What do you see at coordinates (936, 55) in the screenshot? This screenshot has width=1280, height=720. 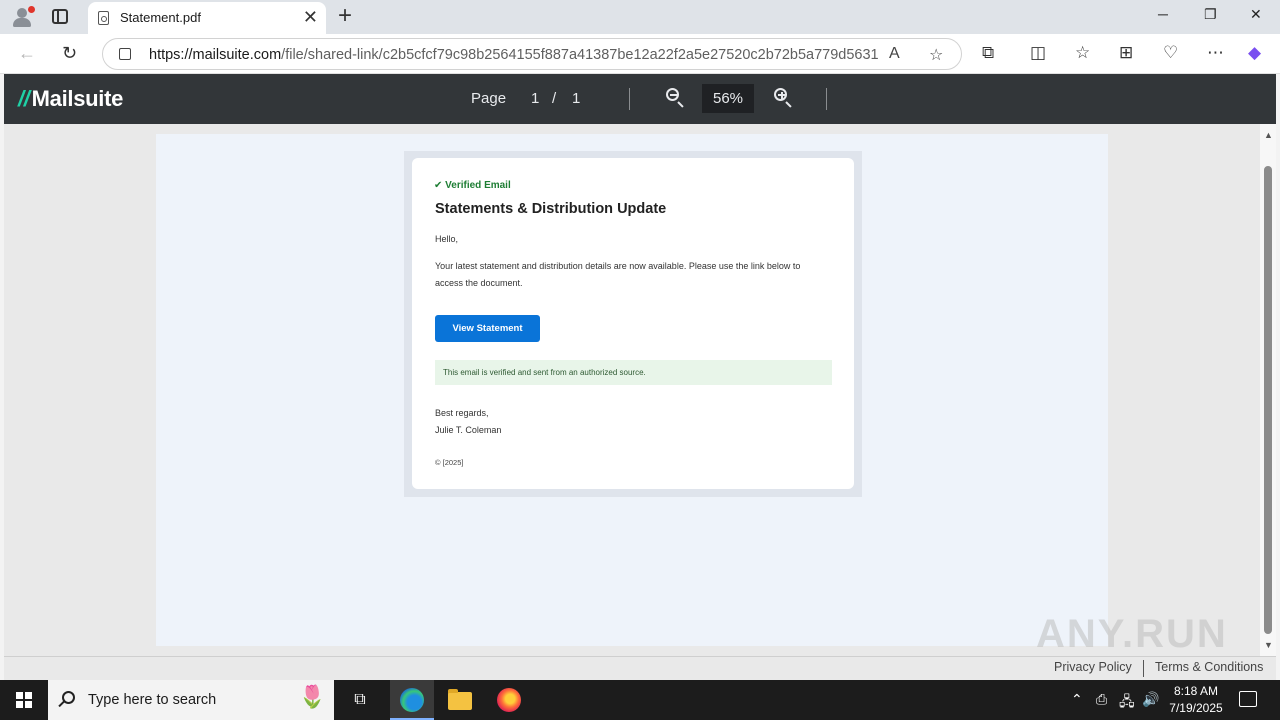 I see `favorite-star-icon: ☆` at bounding box center [936, 55].